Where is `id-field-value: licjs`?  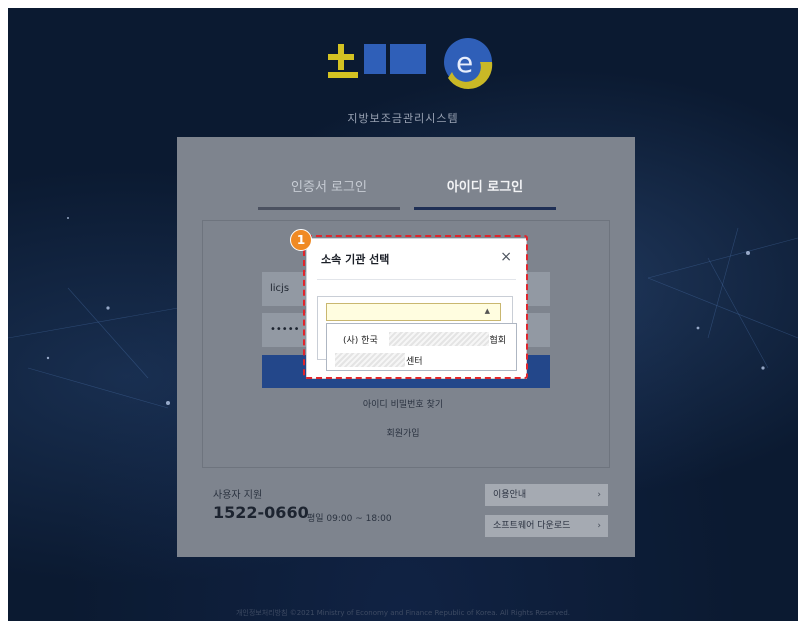 id-field-value: licjs is located at coordinates (280, 288).